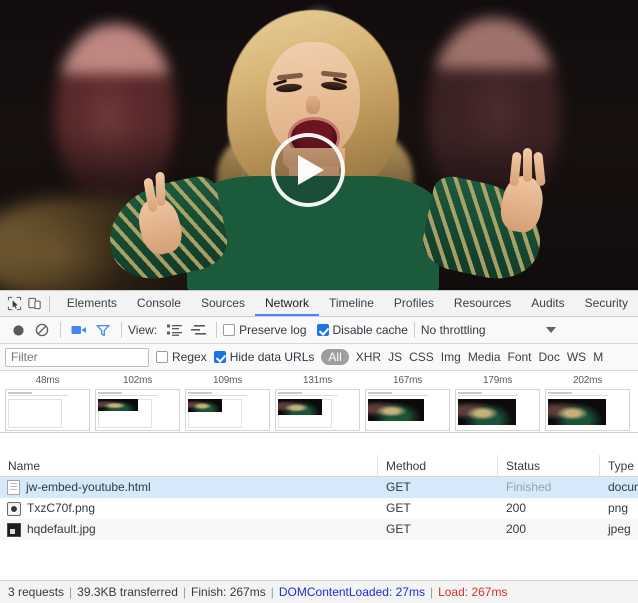  Describe the element at coordinates (520, 357) in the screenshot. I see `filter-type-font: Font` at that location.